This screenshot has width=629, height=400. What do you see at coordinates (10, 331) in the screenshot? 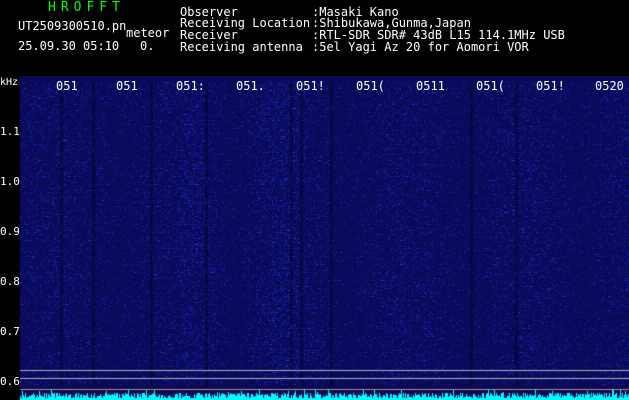
I see `y-tick: 0.7` at bounding box center [10, 331].